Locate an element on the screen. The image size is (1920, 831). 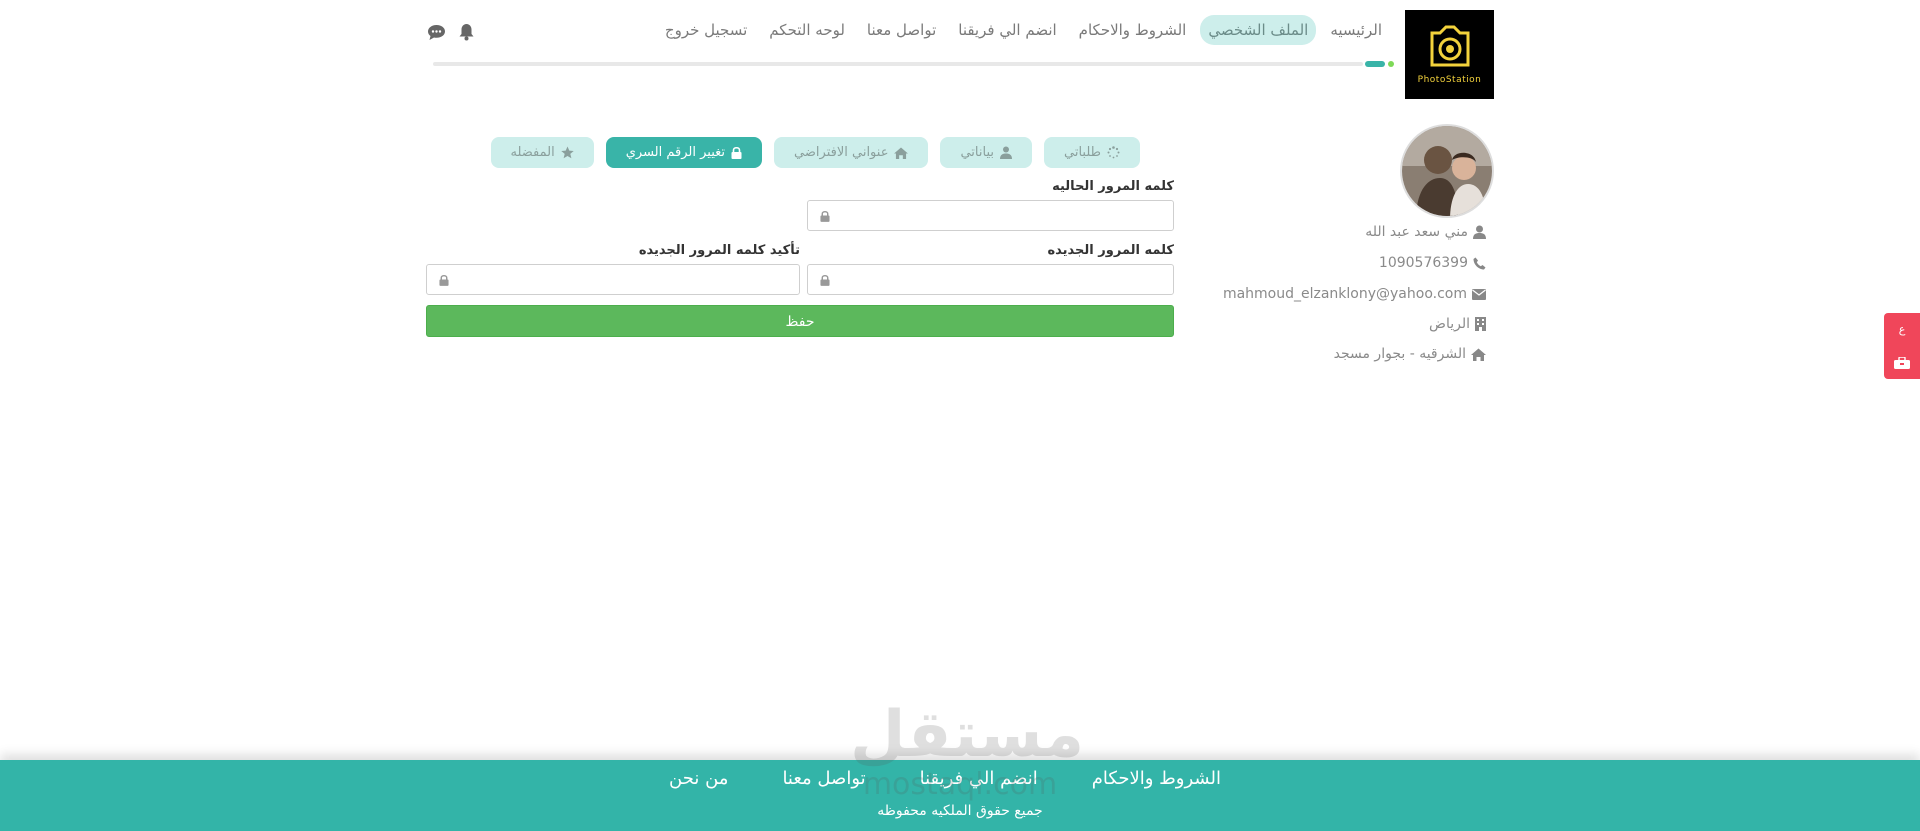
side-widget-label: ع is located at coordinates (1902, 330).